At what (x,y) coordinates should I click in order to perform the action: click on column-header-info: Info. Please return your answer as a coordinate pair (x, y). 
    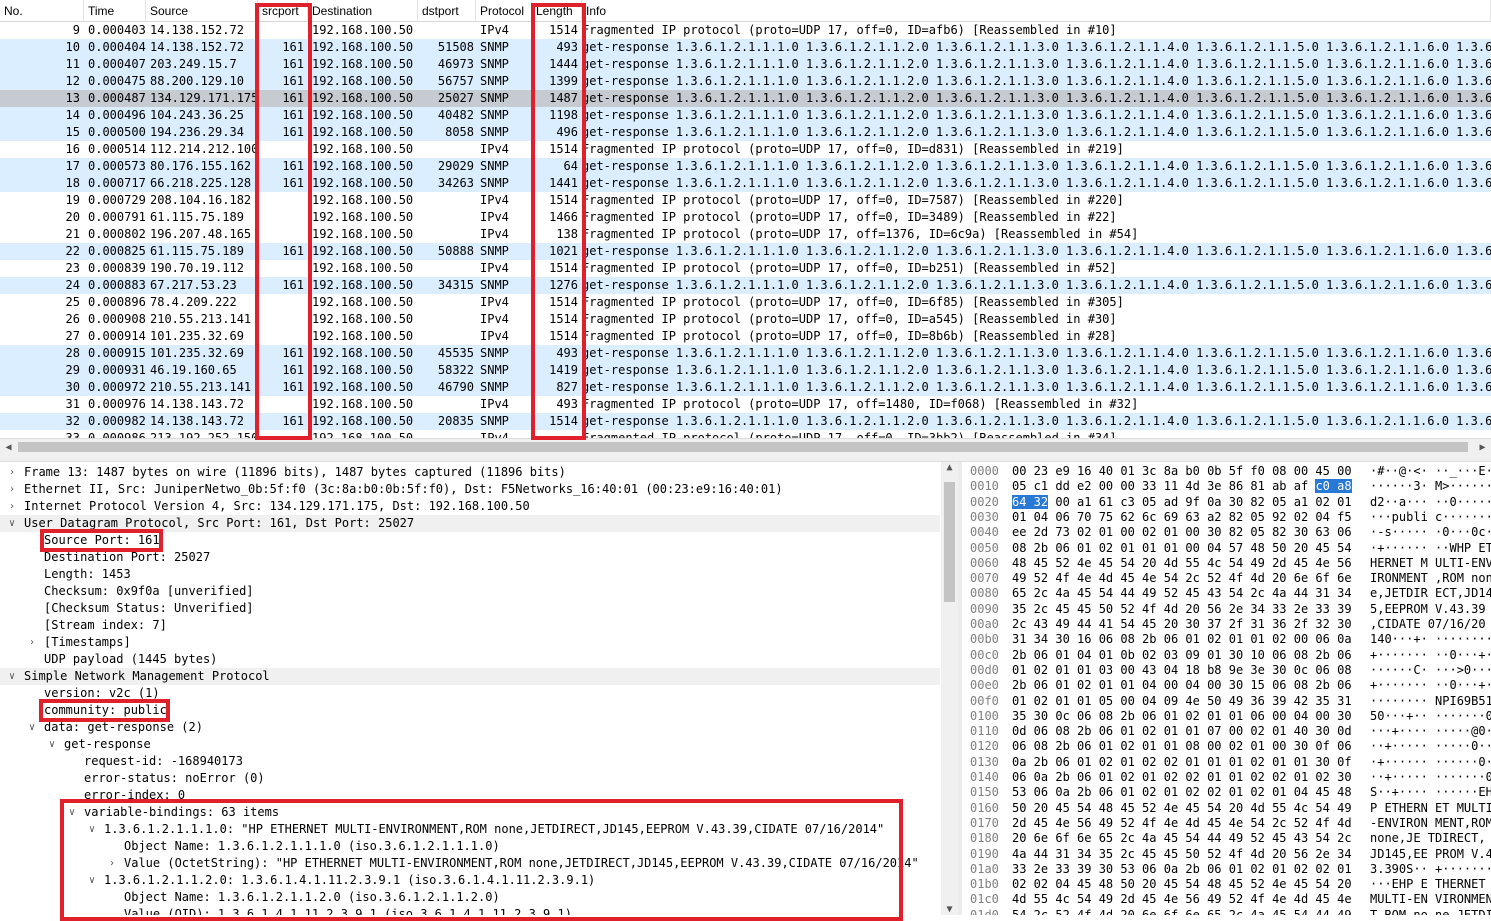
    Looking at the image, I should click on (1036, 11).